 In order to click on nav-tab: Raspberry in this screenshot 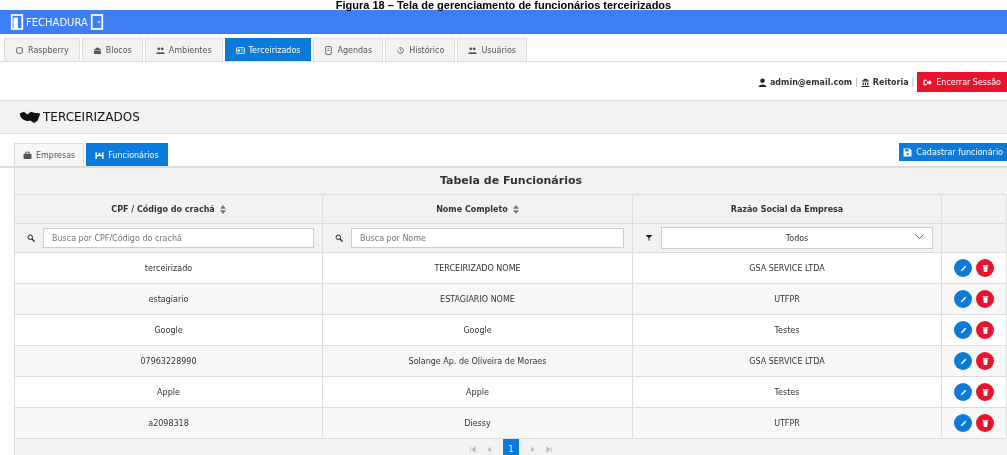, I will do `click(42, 49)`.